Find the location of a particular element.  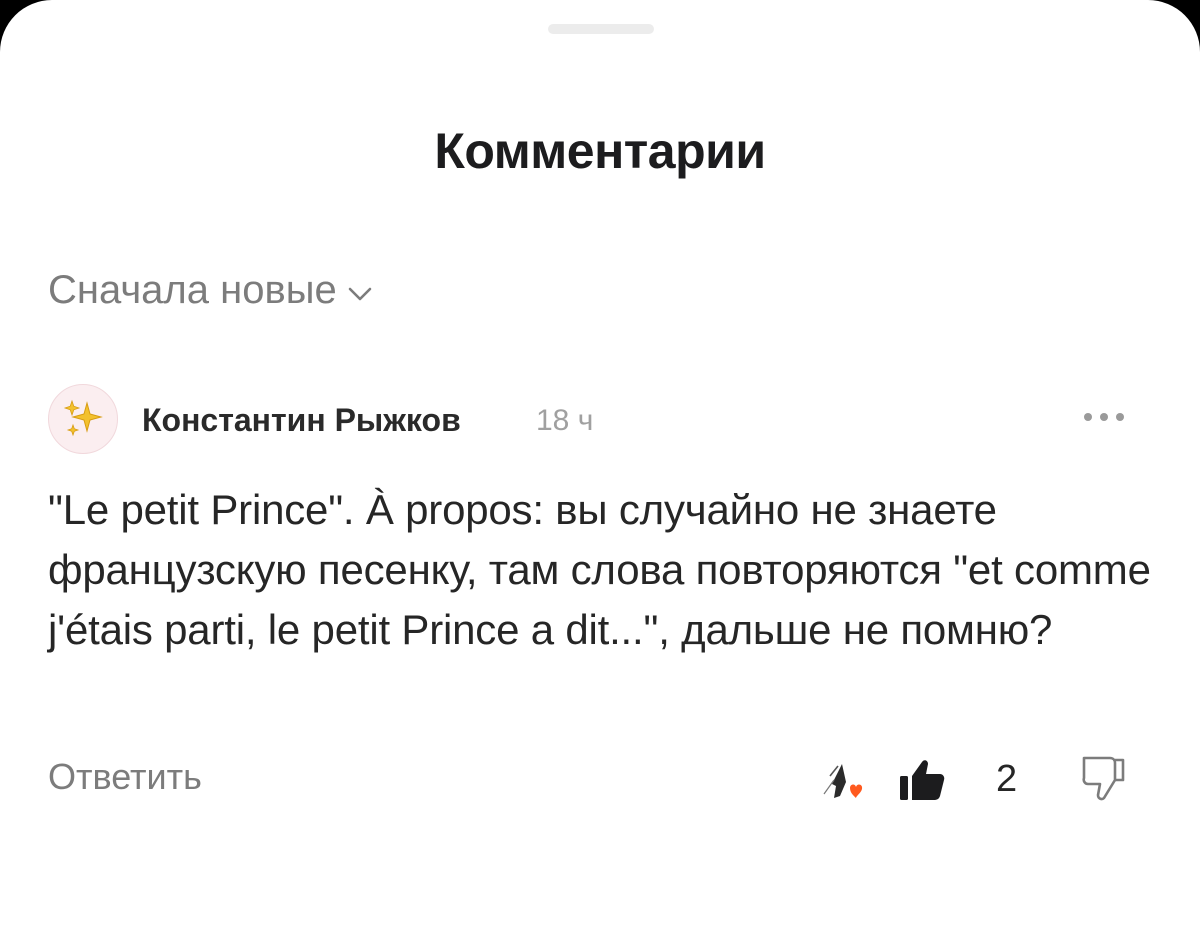

page-title: Комментарии is located at coordinates (600, 151).